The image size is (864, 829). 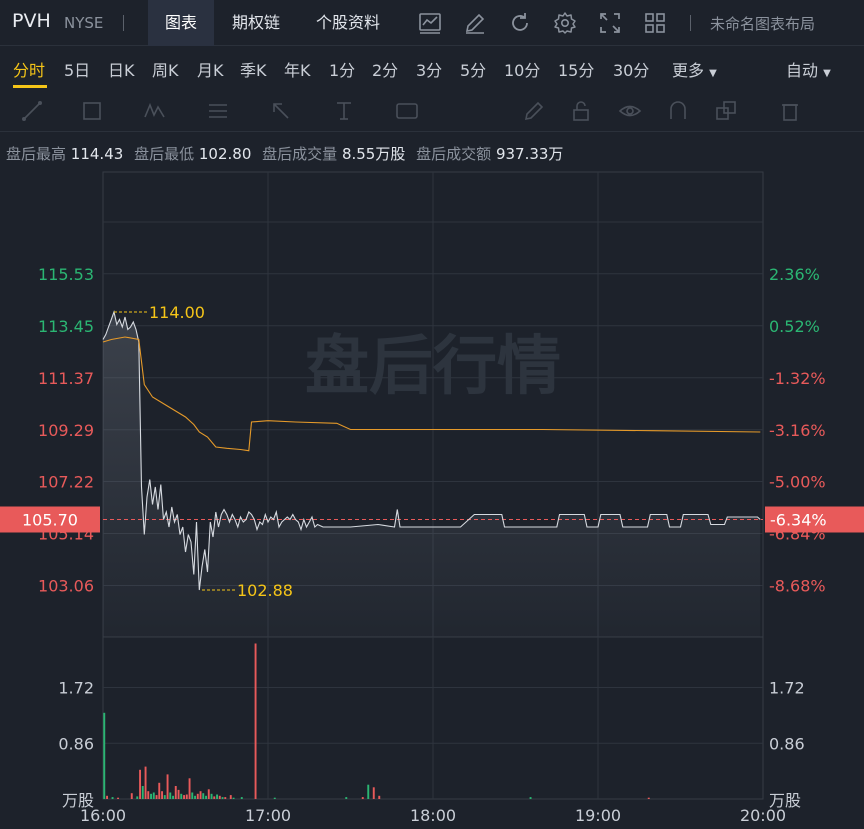 I want to click on volume-tick-label-left: 0.86, so click(x=76, y=743).